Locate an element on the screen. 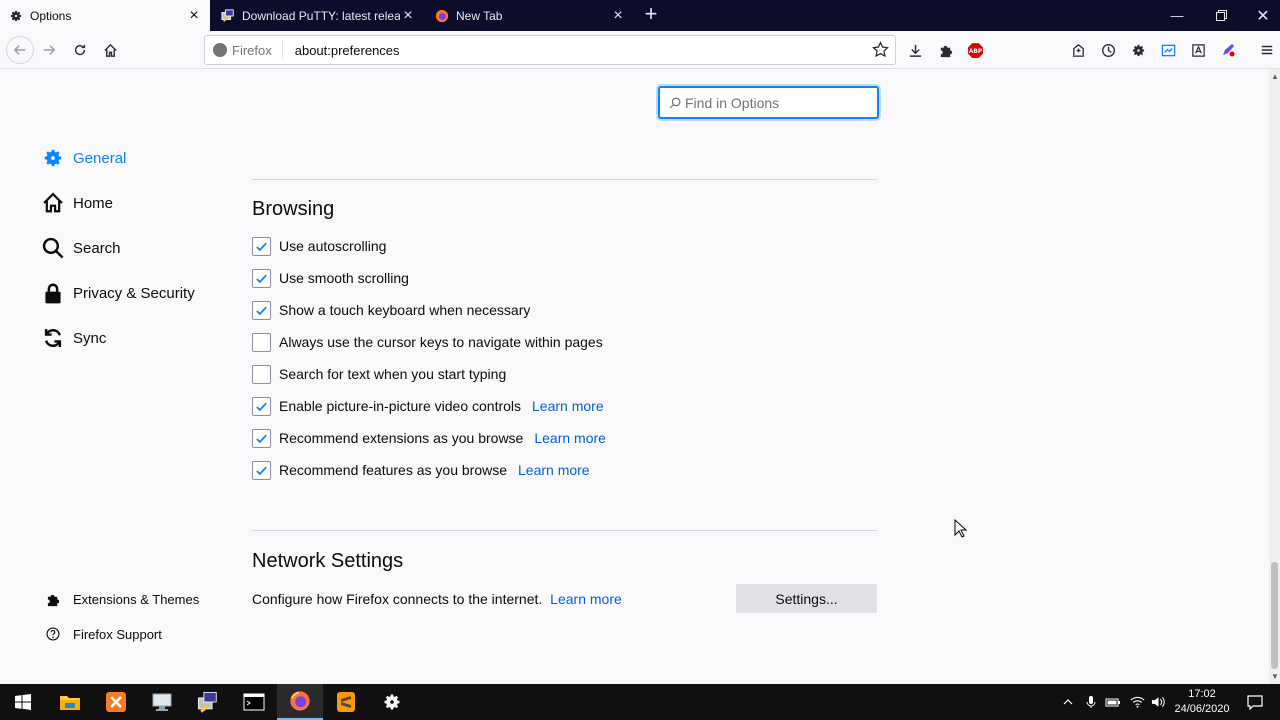 The height and width of the screenshot is (720, 1280). browsing-option: Use autoscrolling is located at coordinates (319, 246).